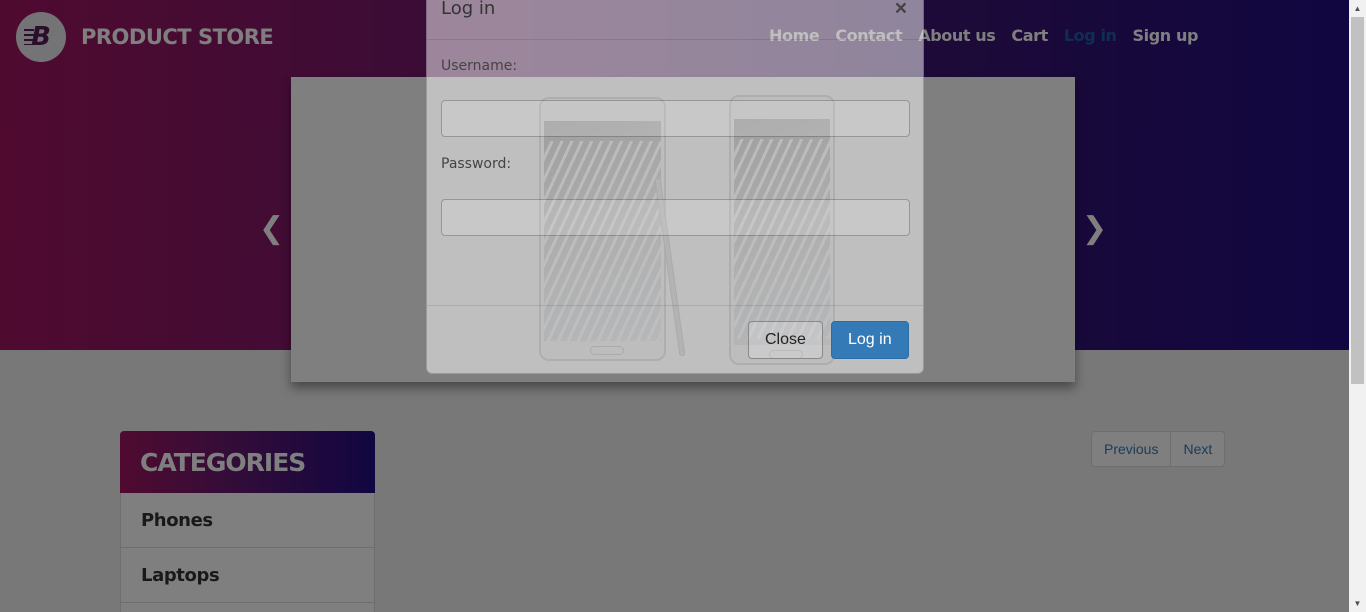 This screenshot has height=612, width=1366. Describe the element at coordinates (675, 118) in the screenshot. I see `username-input` at that location.